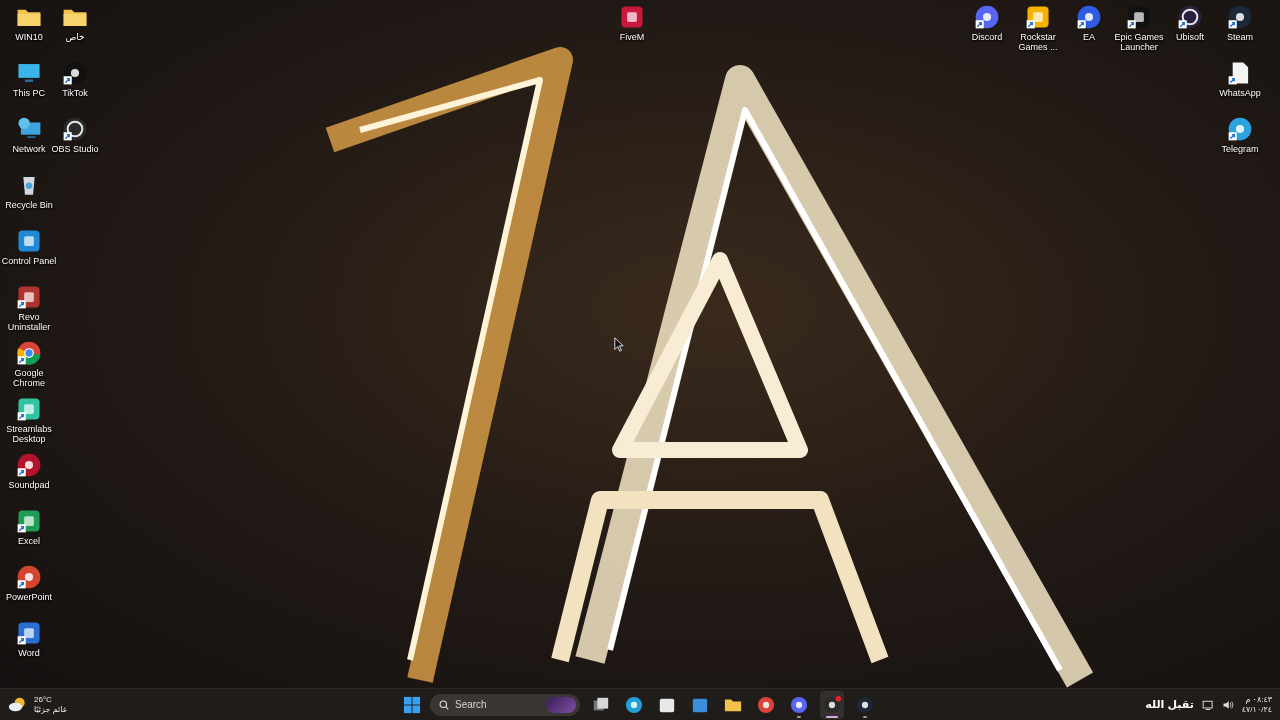 The width and height of the screenshot is (1280, 720). What do you see at coordinates (1240, 37) in the screenshot?
I see `icon-label: Steam` at bounding box center [1240, 37].